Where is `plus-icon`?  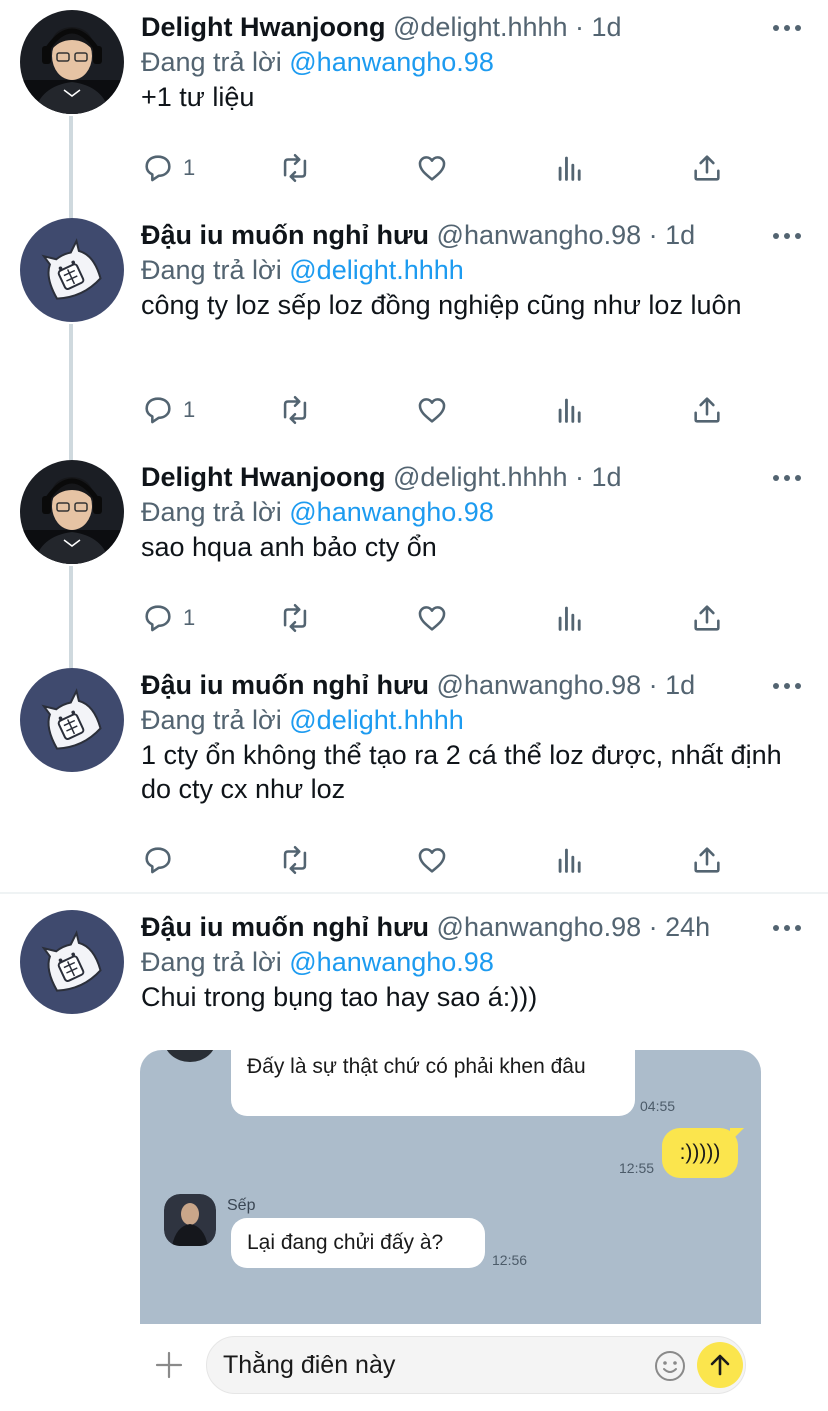
plus-icon is located at coordinates (169, 1365).